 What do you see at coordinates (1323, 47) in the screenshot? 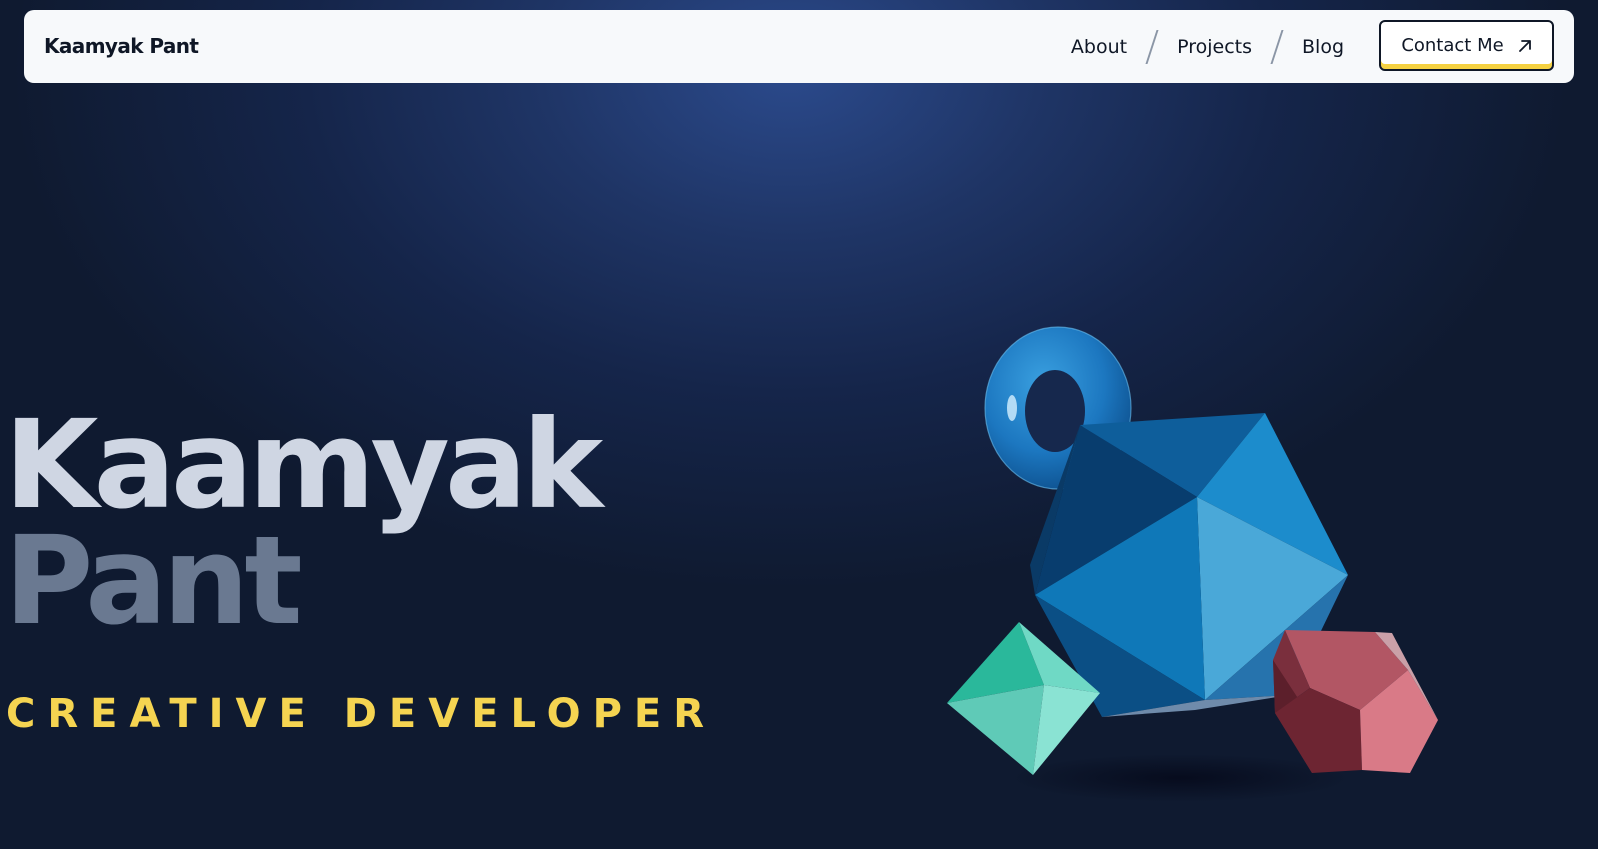
I see `nav-link-blog: Blog` at bounding box center [1323, 47].